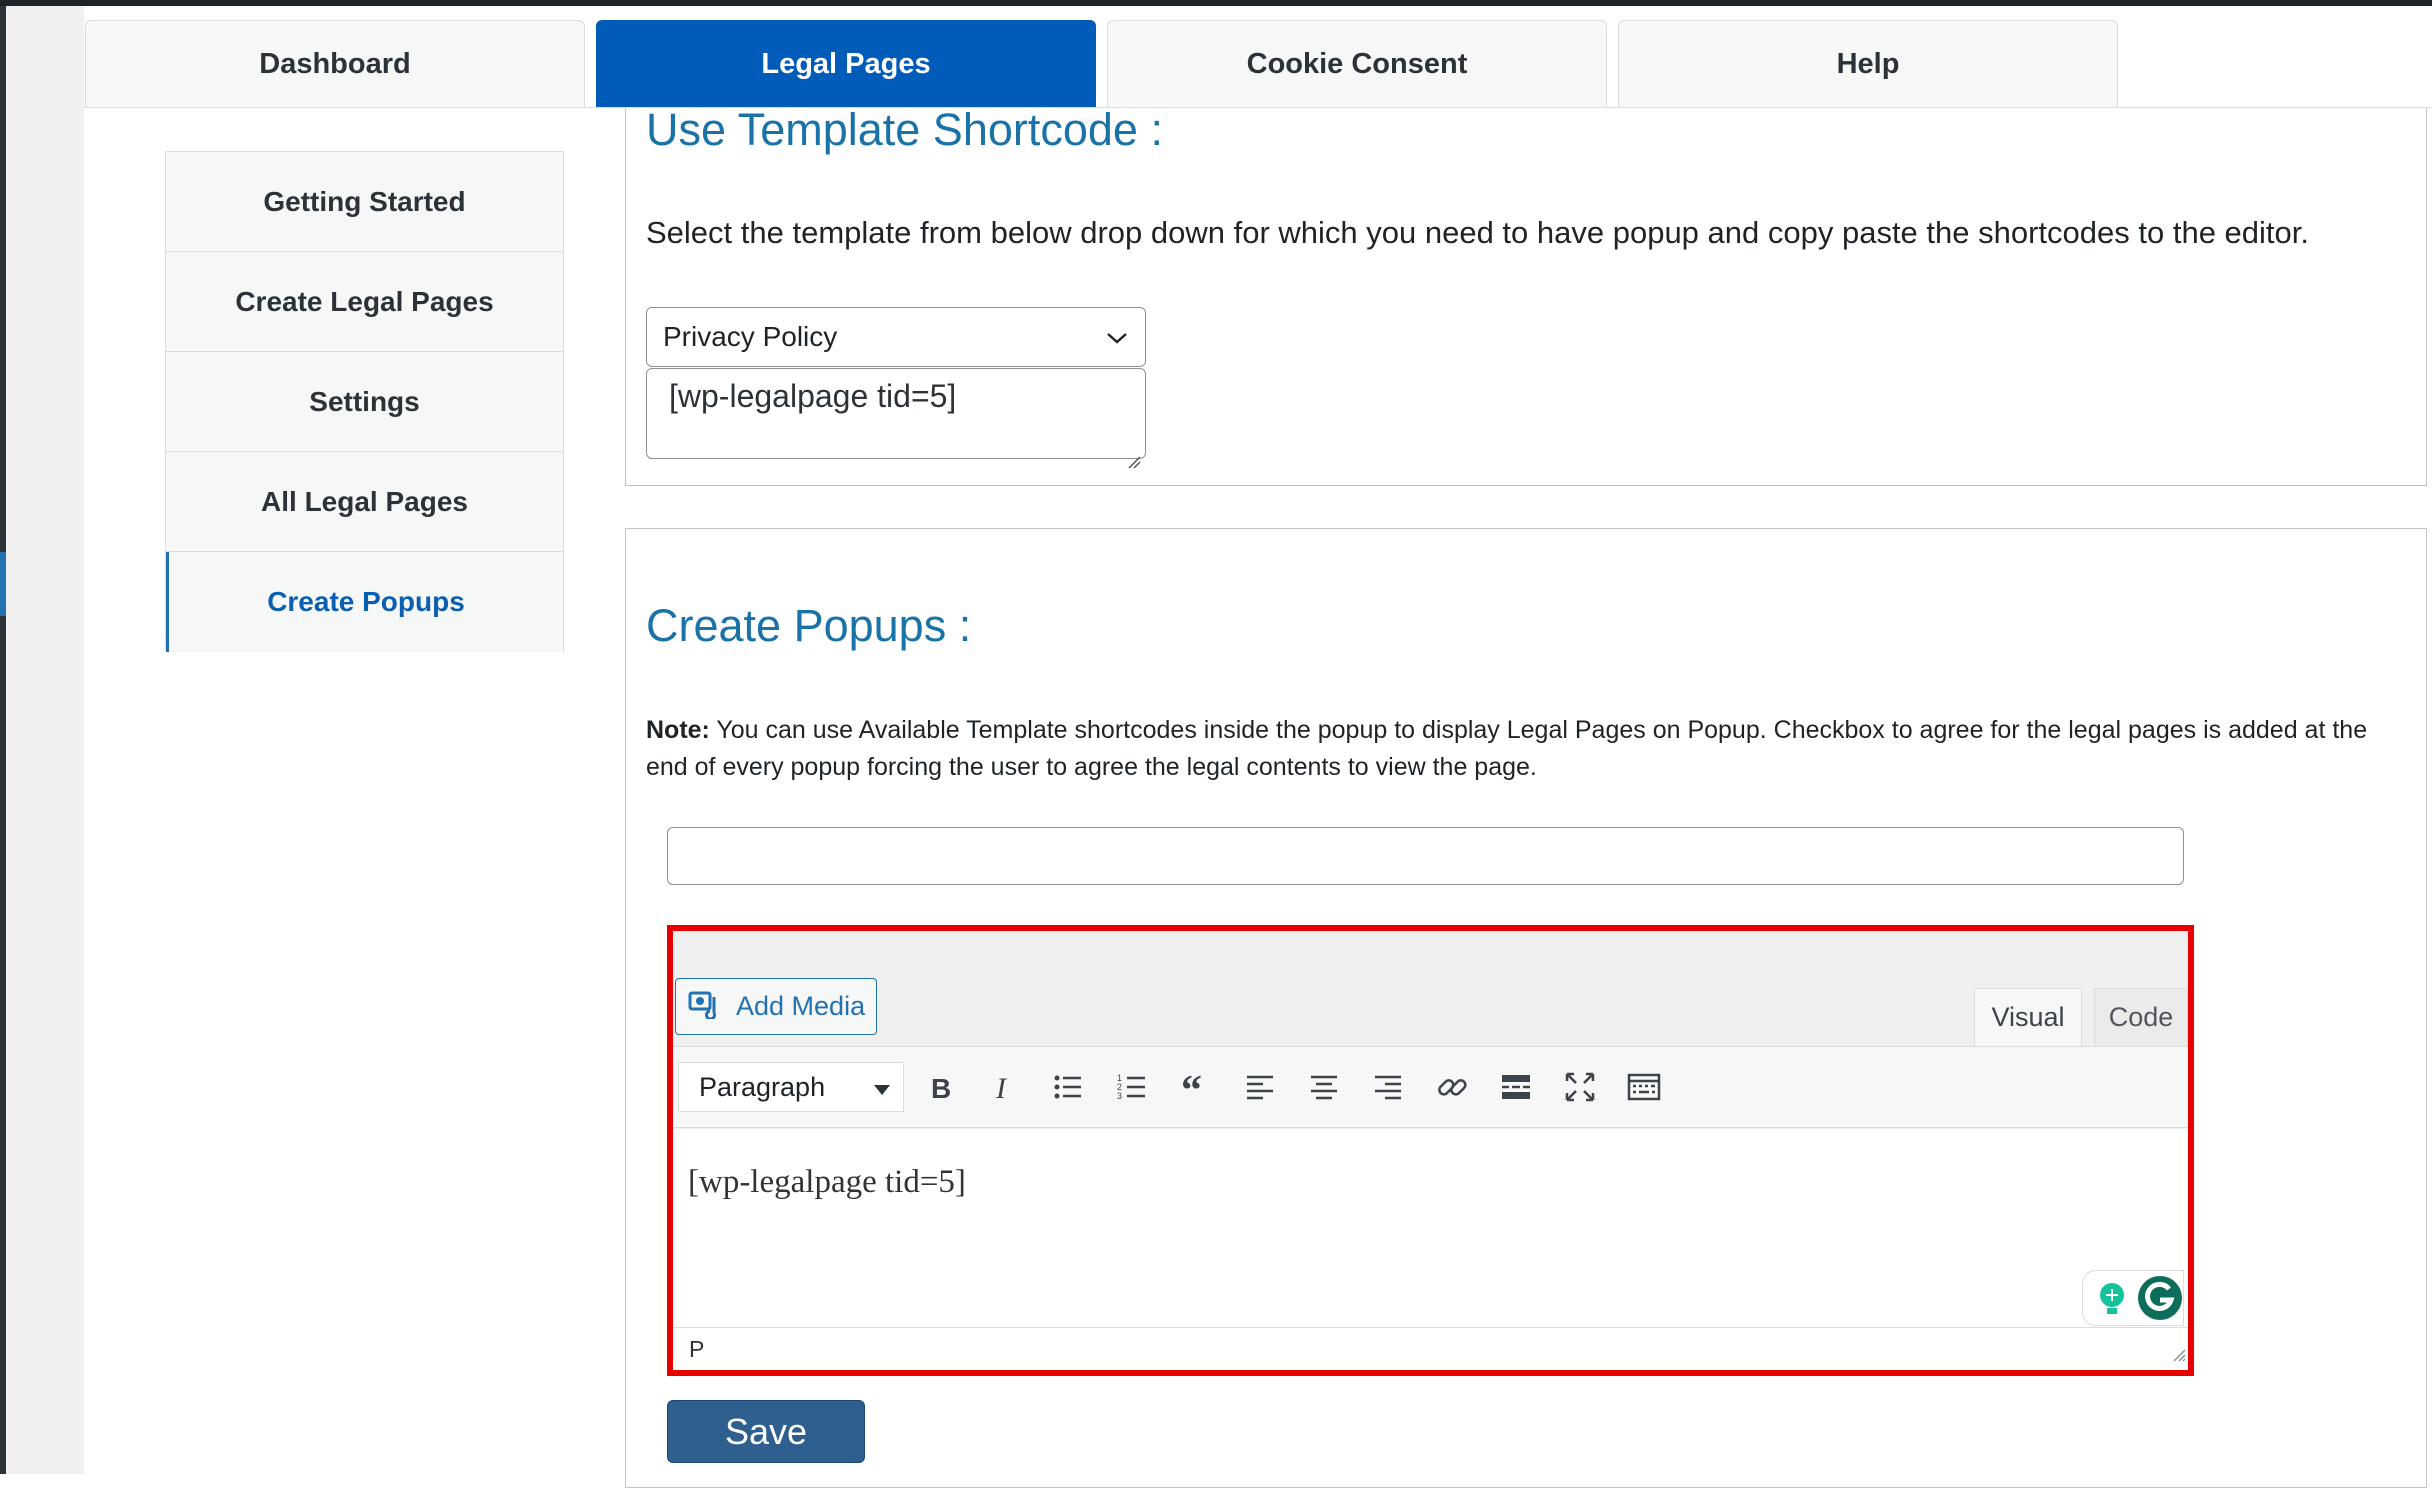 This screenshot has width=2432, height=1488. I want to click on template-shortcode-heading: Use Template Shortcode :, so click(904, 129).